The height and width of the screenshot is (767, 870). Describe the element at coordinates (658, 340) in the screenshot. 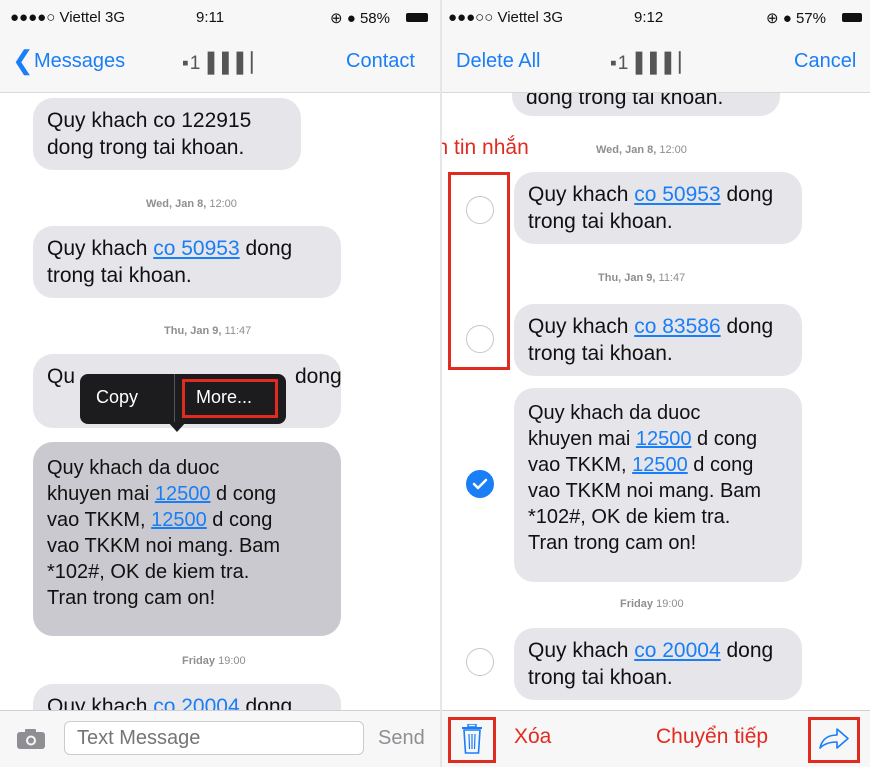

I see `message-bubble: Quy khach co 83586 dong trong tai khoan.` at that location.